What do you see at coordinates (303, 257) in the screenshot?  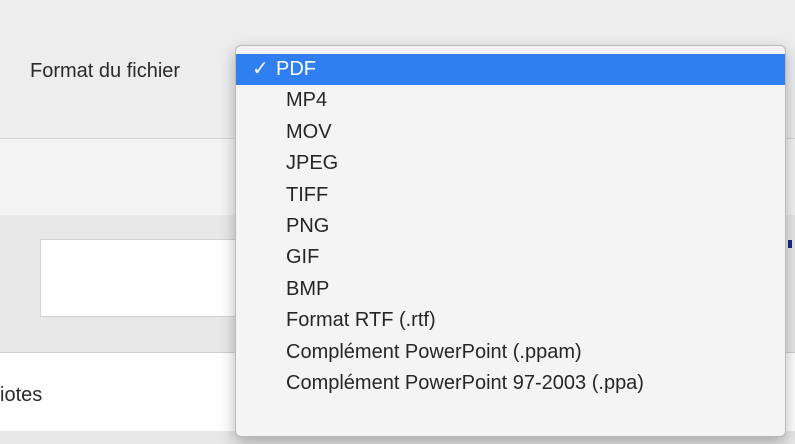 I see `option-label: GIF` at bounding box center [303, 257].